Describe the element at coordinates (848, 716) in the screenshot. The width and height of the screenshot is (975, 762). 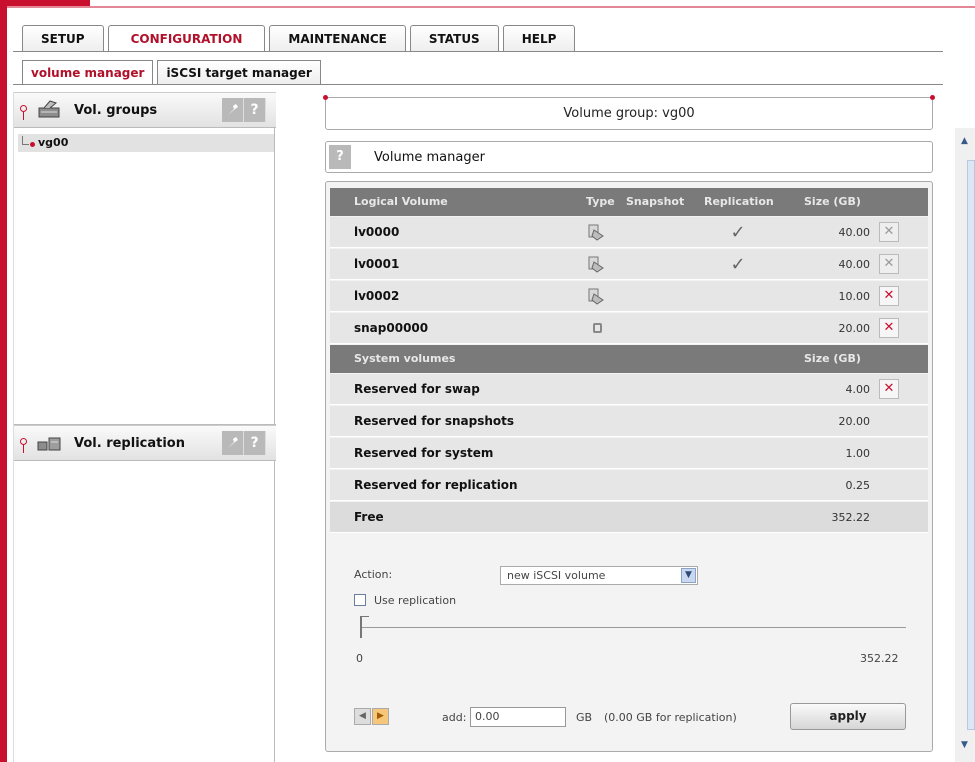
I see `apply-button: apply` at that location.